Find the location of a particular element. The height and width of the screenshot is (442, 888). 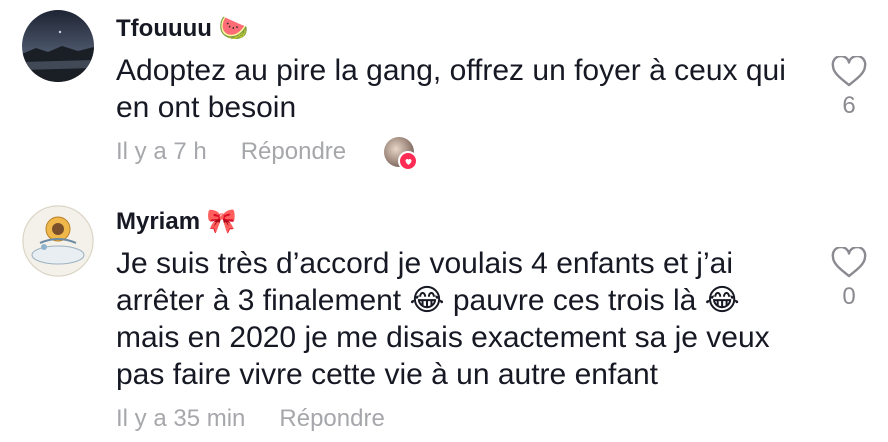

comment-meta: Il y a 35 min Répondre is located at coordinates (250, 419).